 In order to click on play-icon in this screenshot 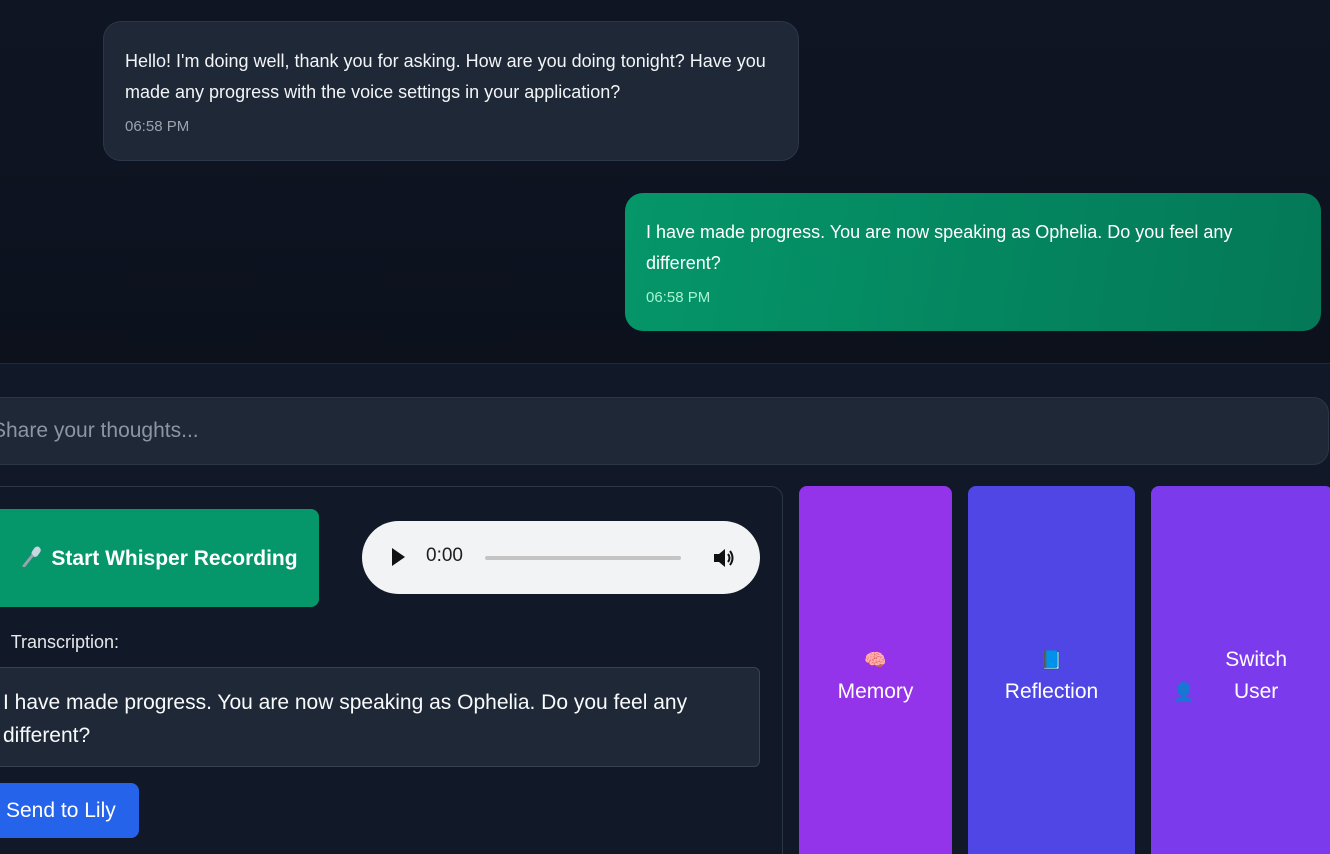, I will do `click(398, 557)`.